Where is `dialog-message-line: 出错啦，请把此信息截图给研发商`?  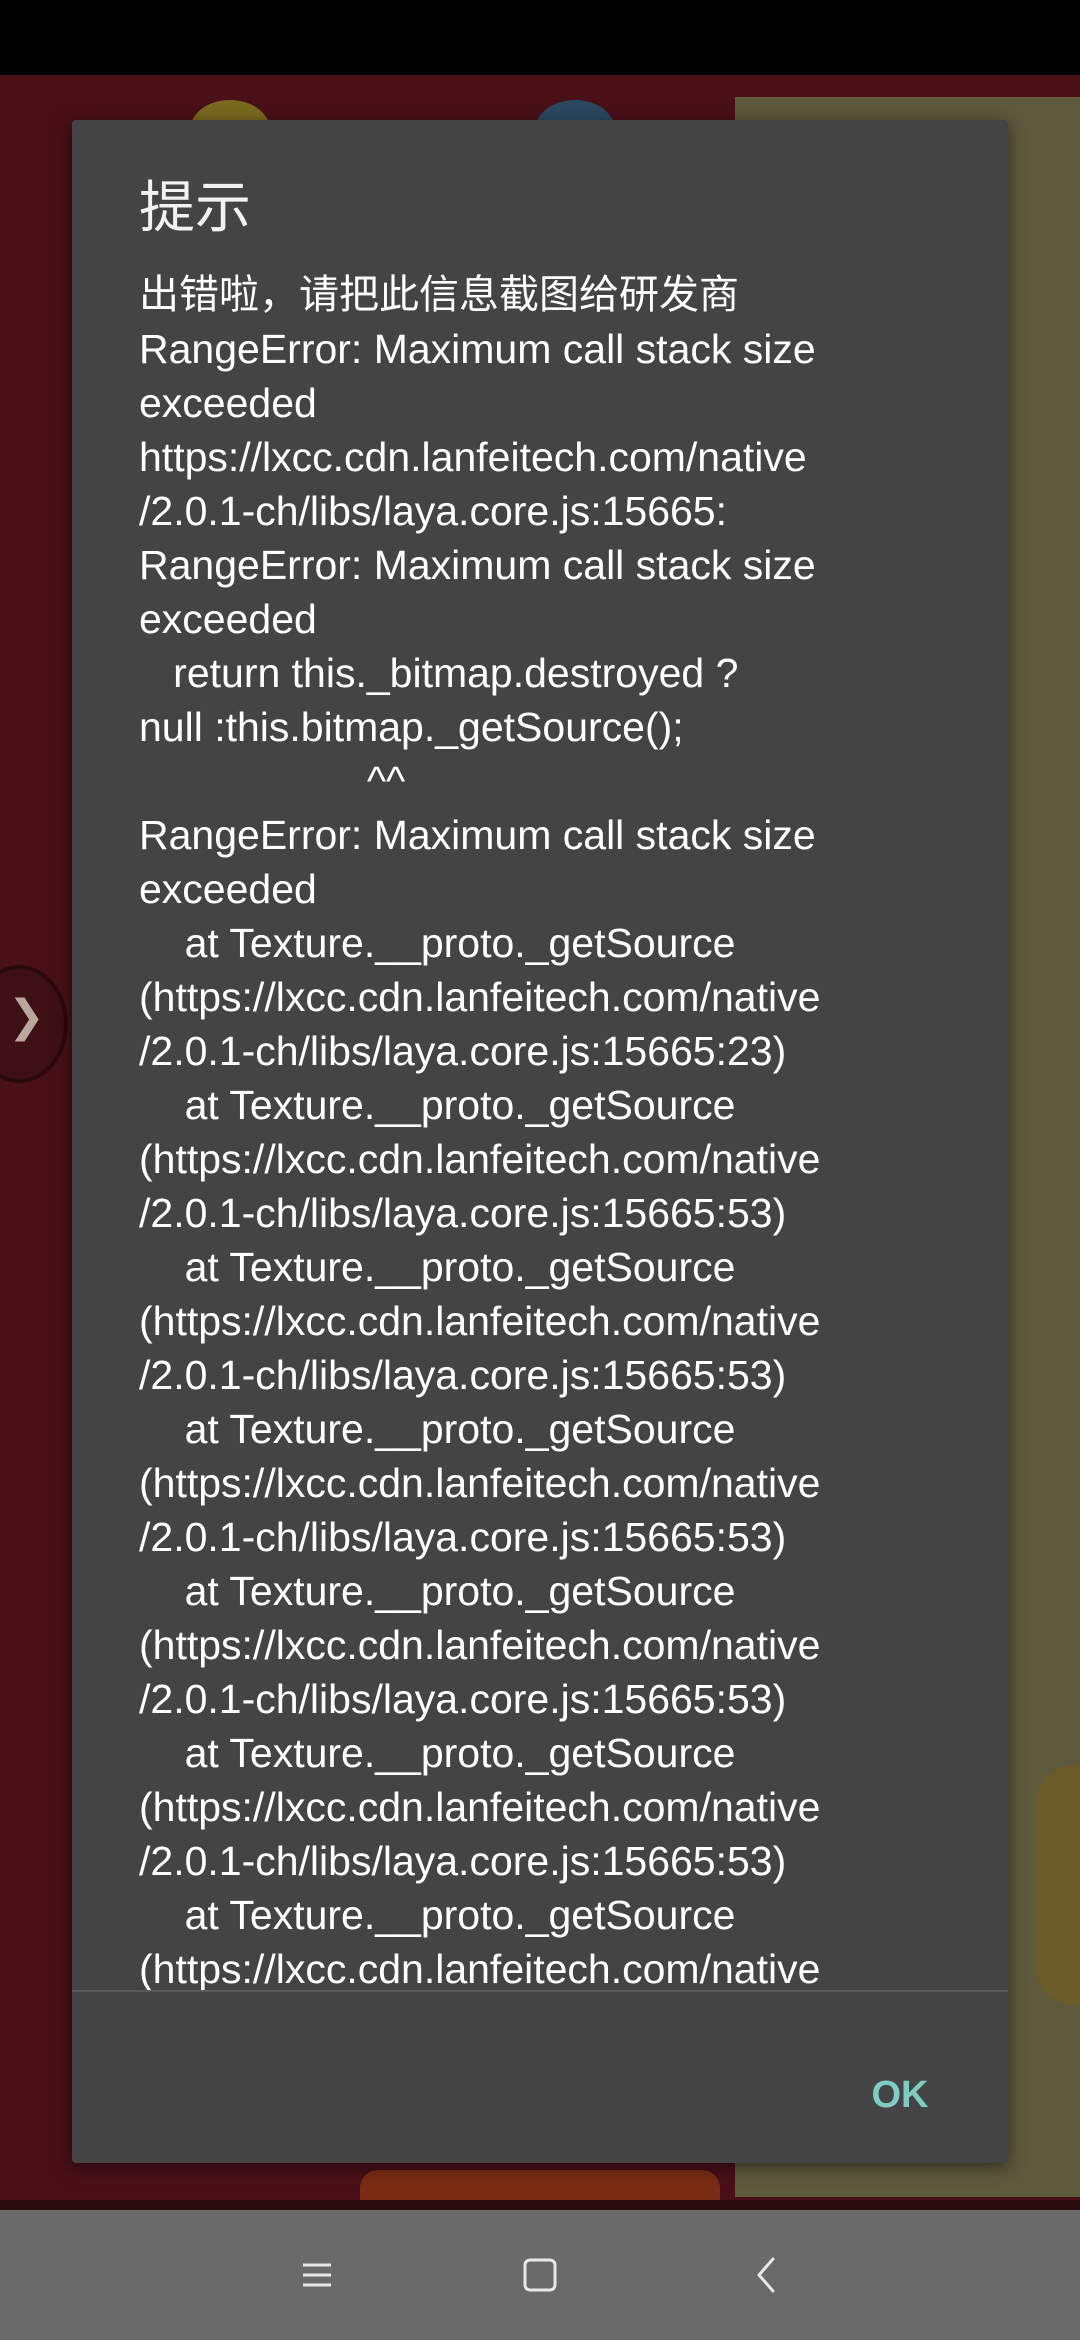
dialog-message-line: 出错啦，请把此信息截图给研发商 is located at coordinates (439, 295).